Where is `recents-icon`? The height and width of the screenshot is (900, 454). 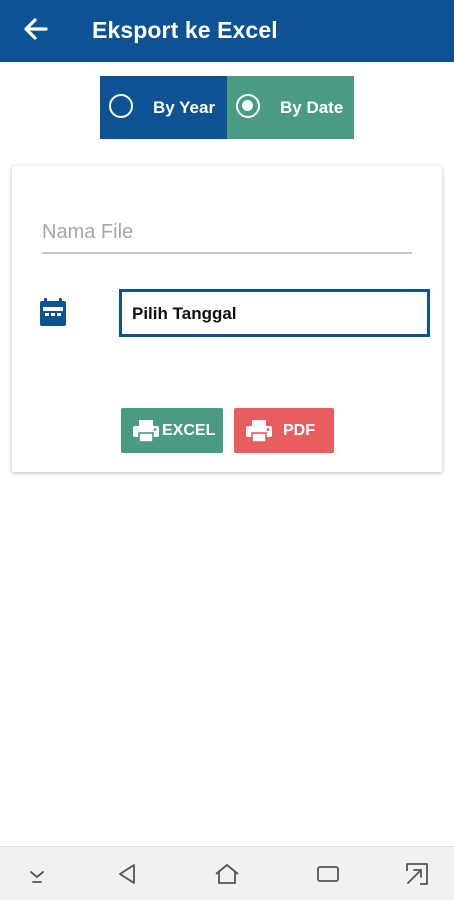
recents-icon is located at coordinates (328, 874).